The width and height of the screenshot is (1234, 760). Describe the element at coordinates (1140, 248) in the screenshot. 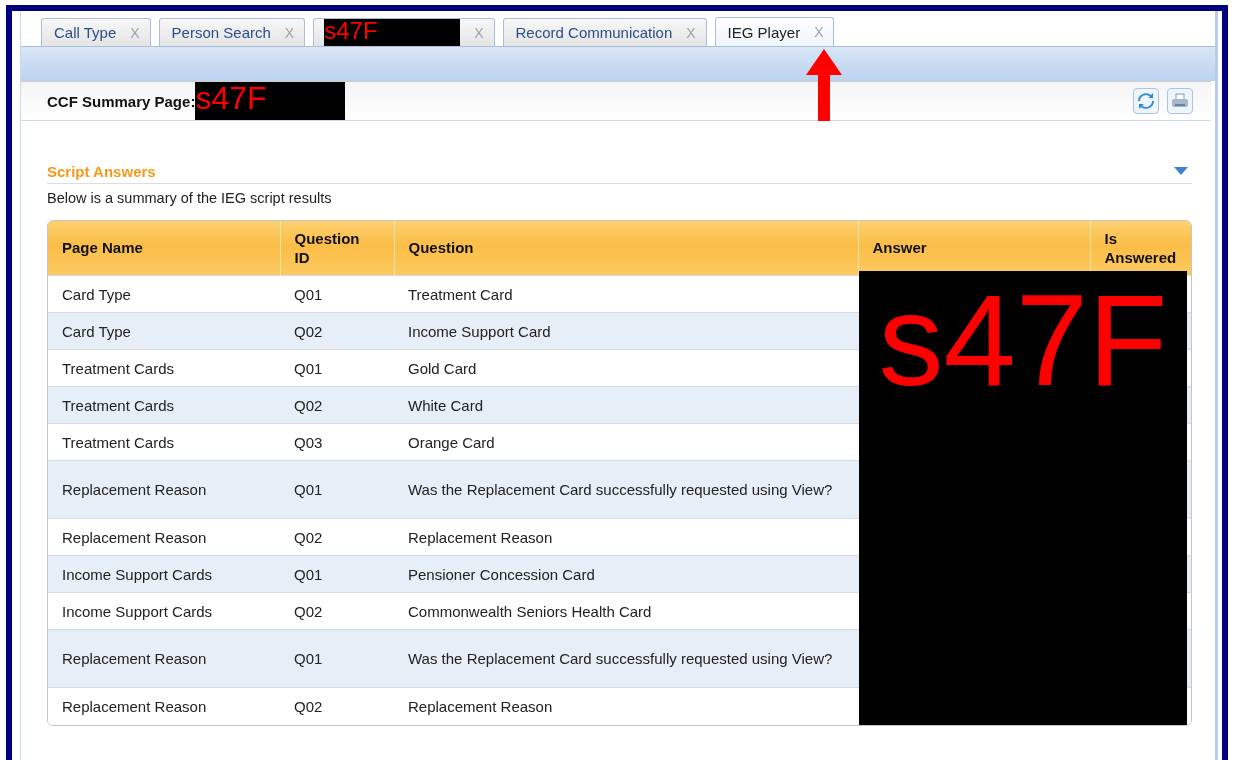

I see `column-header: Is Answered` at that location.